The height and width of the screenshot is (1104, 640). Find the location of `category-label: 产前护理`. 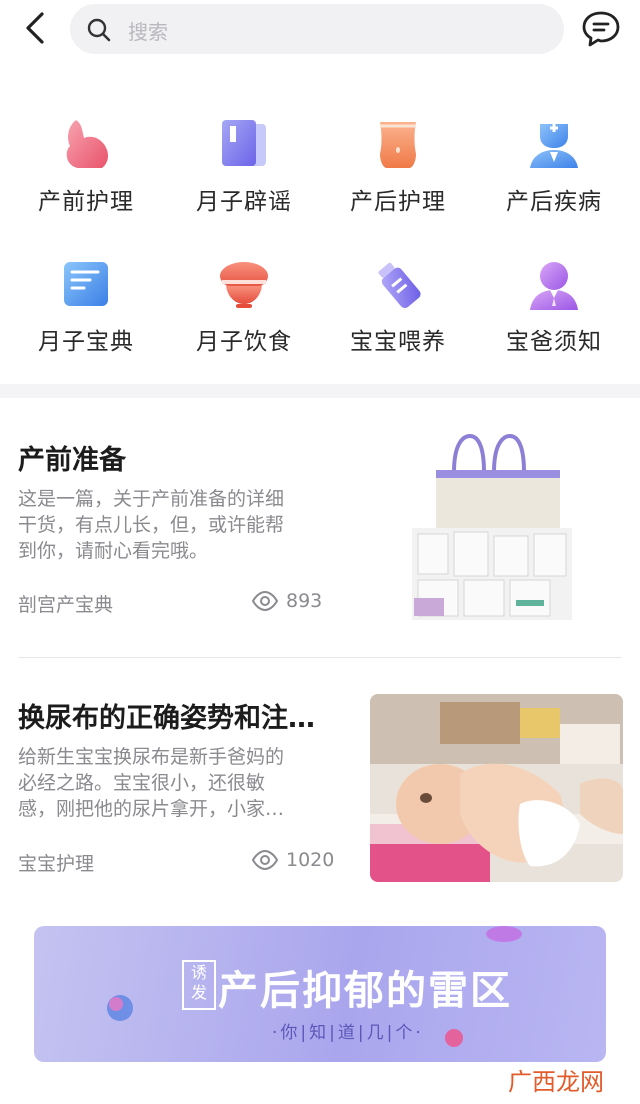

category-label: 产前护理 is located at coordinates (86, 202).